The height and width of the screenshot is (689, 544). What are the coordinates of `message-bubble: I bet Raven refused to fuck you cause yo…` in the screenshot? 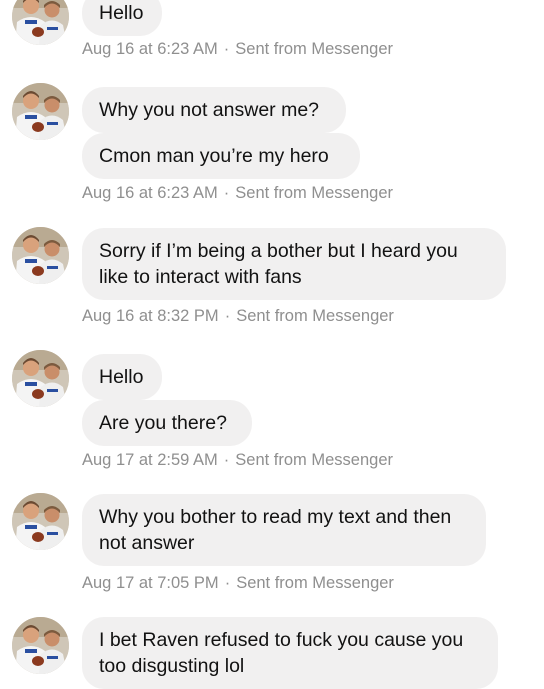 It's located at (290, 653).